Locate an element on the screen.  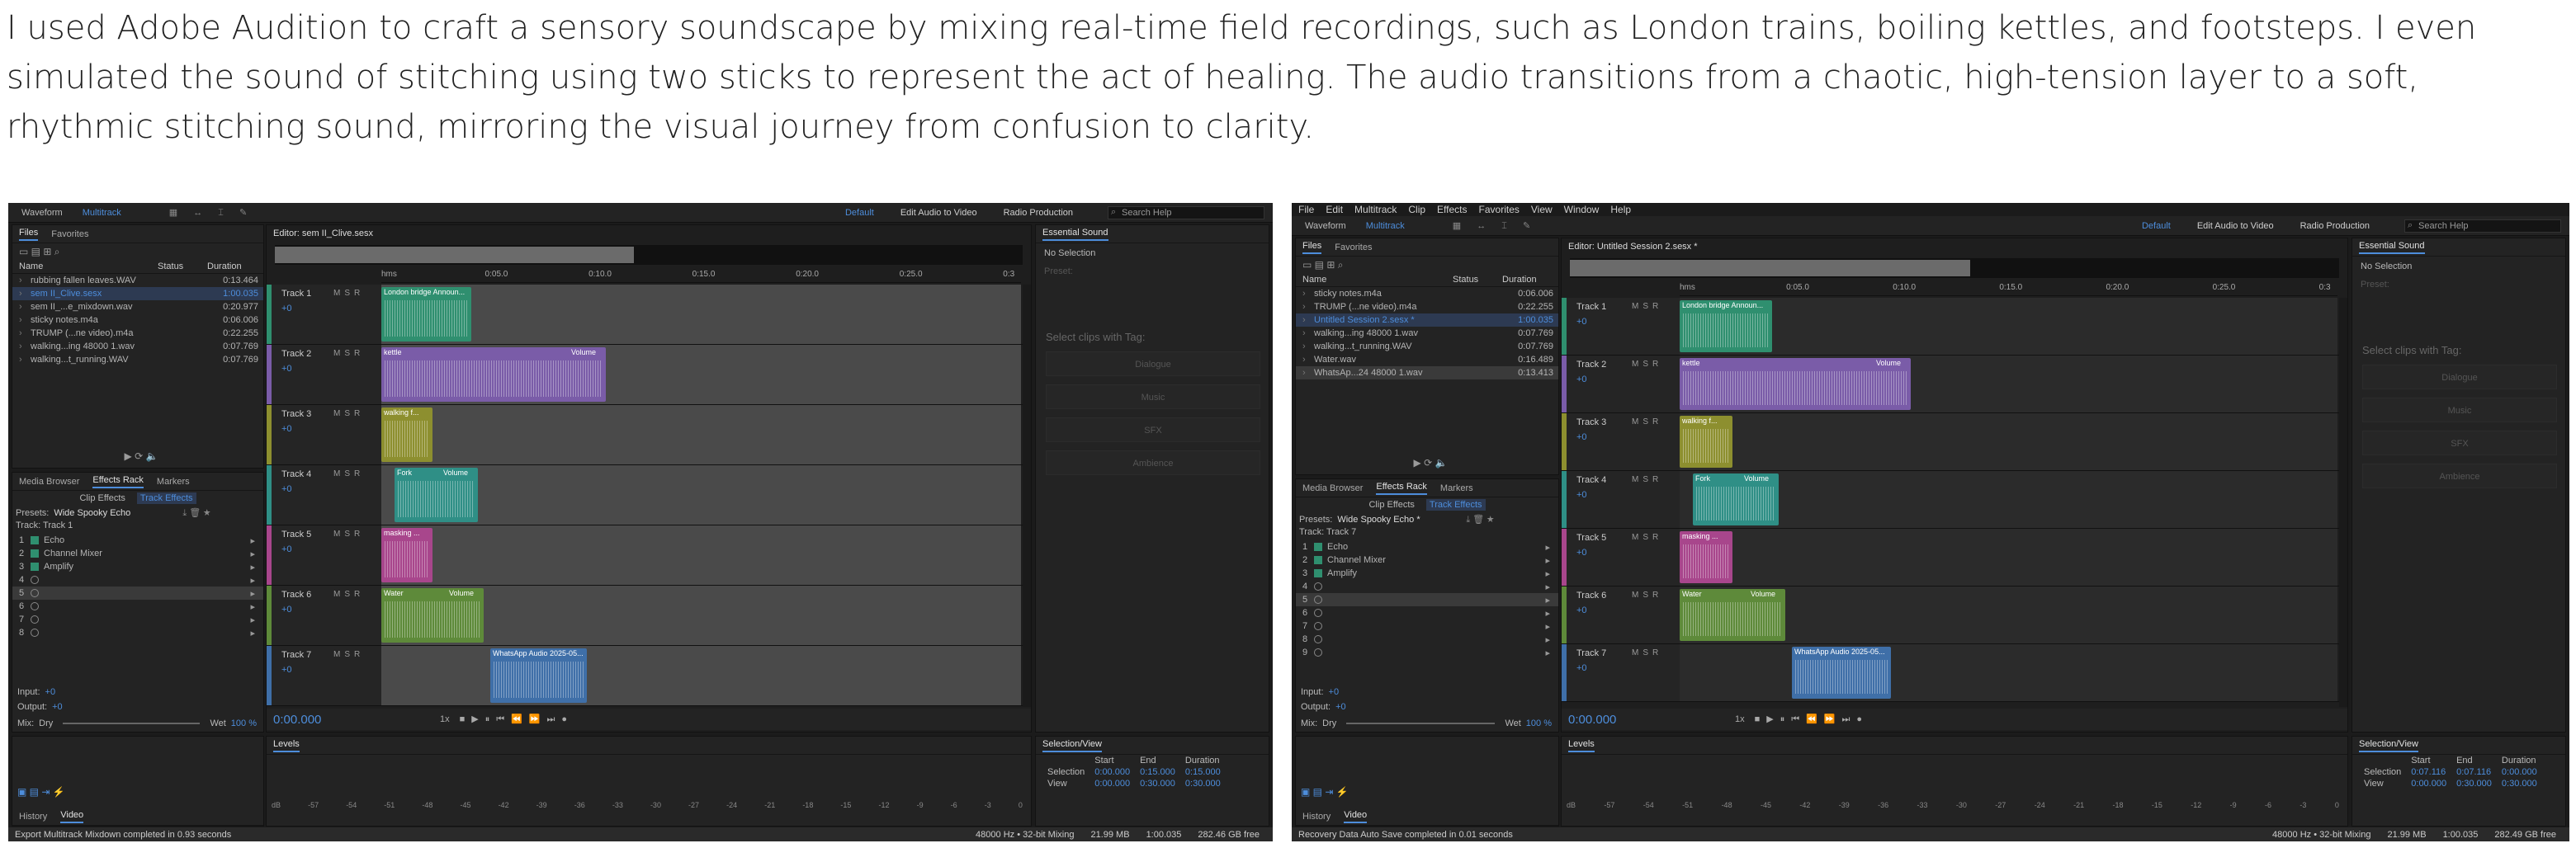
current-time: 0:00.000 is located at coordinates (1646, 720).